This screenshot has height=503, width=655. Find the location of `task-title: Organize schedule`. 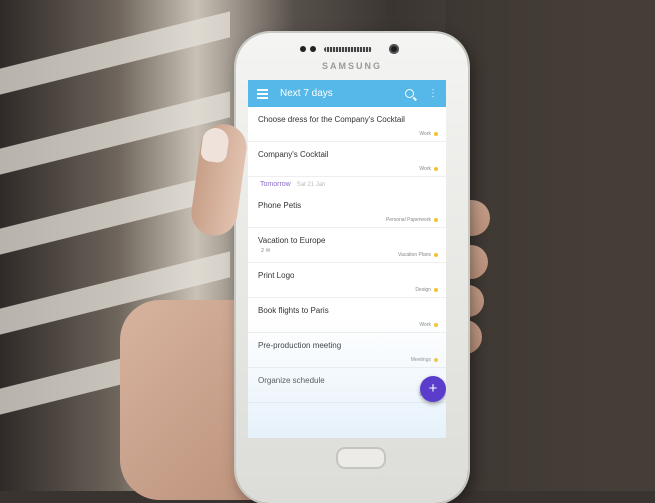

task-title: Organize schedule is located at coordinates (291, 380).